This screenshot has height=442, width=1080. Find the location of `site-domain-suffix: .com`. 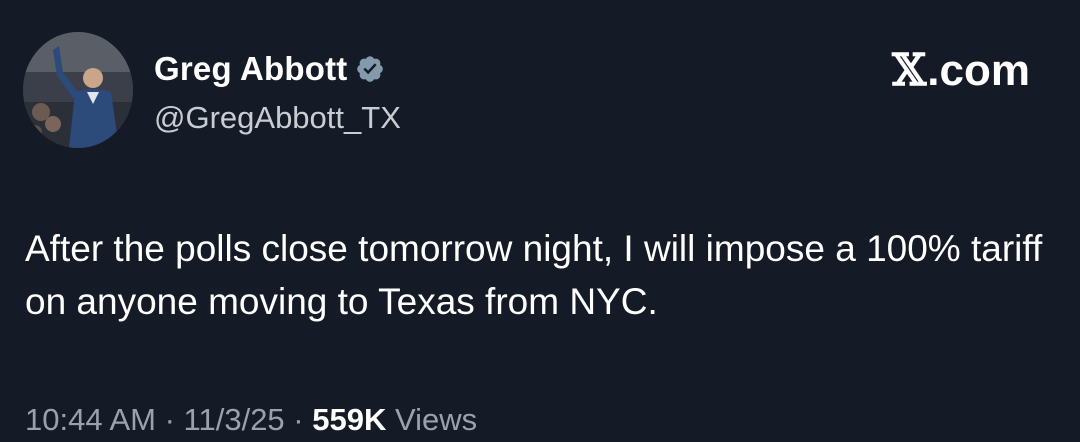

site-domain-suffix: .com is located at coordinates (978, 70).